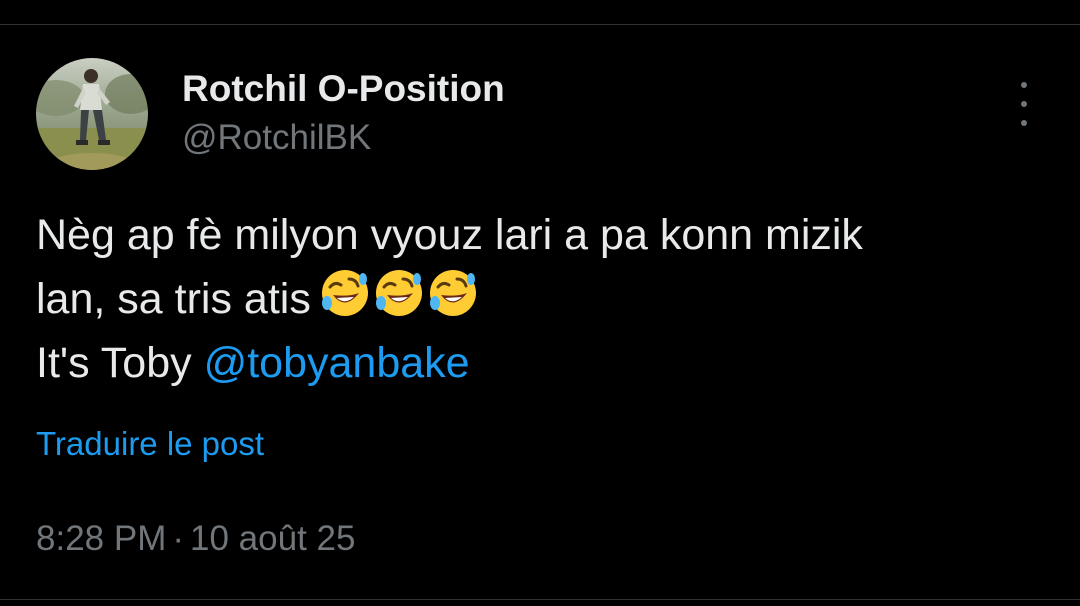 The width and height of the screenshot is (1080, 606). I want to click on translate-post-link: Traduire le post, so click(150, 444).